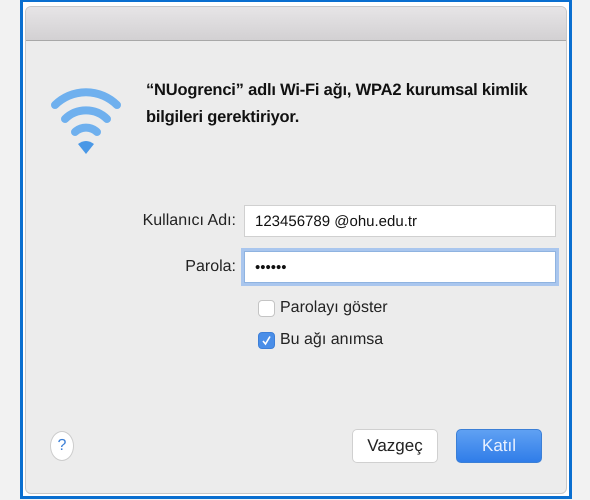 This screenshot has width=590, height=500. I want to click on cancel-button: Vazgeç, so click(395, 446).